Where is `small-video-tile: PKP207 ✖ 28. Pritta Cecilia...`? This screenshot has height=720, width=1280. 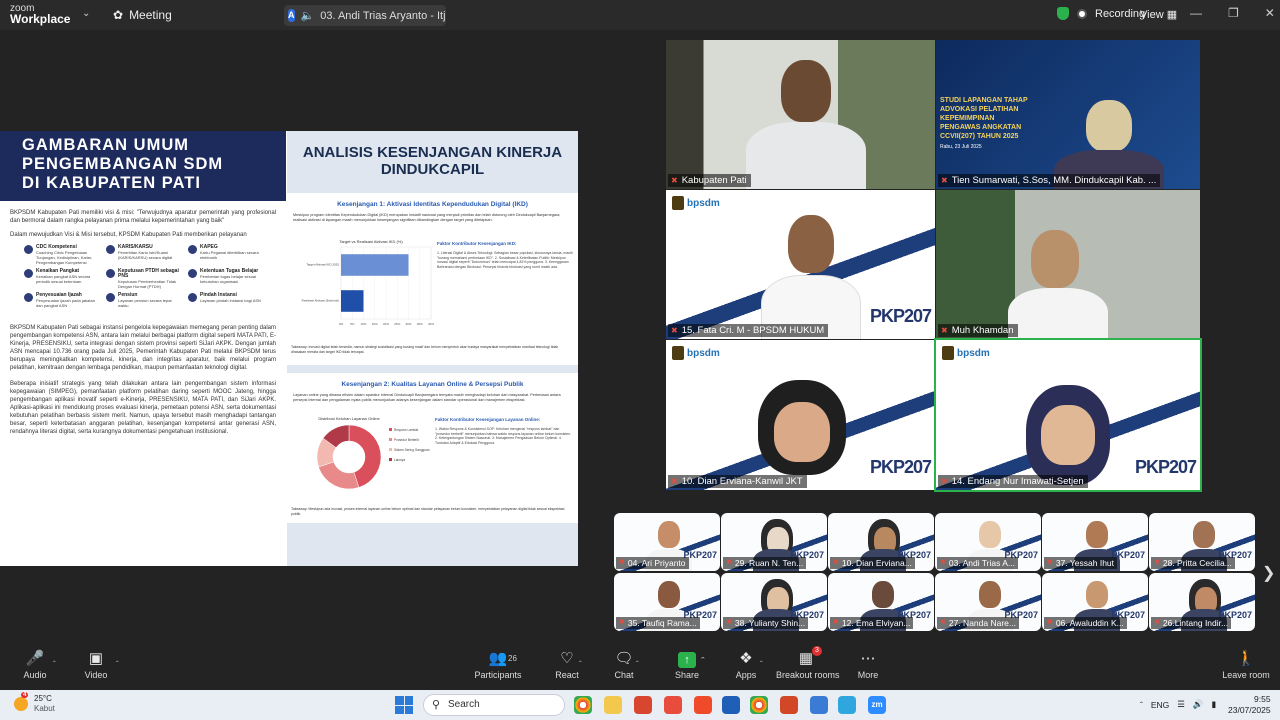 small-video-tile: PKP207 ✖ 28. Pritta Cecilia... is located at coordinates (1202, 542).